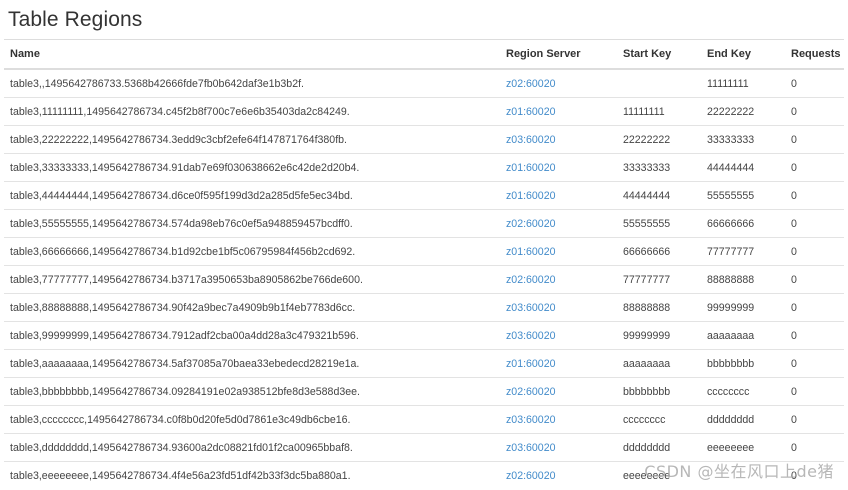 The height and width of the screenshot is (490, 848). What do you see at coordinates (743, 167) in the screenshot?
I see `end-key-cell: 44444444` at bounding box center [743, 167].